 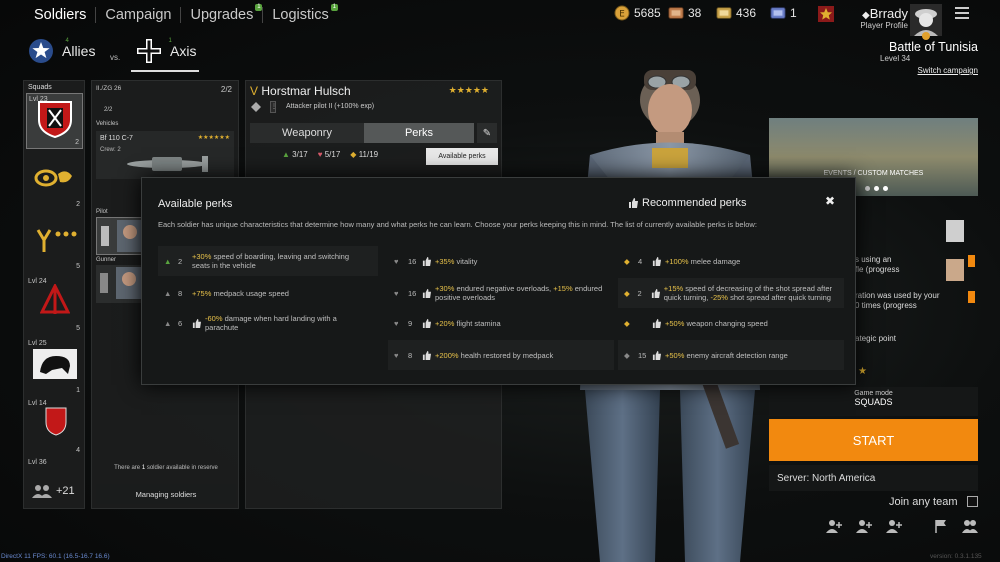 I want to click on perk-row: ♥ 16 +35% vitality, so click(x=501, y=261).